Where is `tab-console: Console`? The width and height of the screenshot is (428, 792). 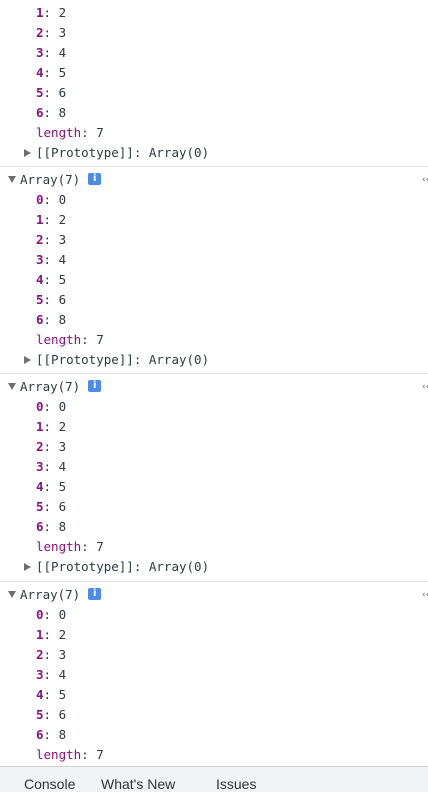 tab-console: Console is located at coordinates (49, 784).